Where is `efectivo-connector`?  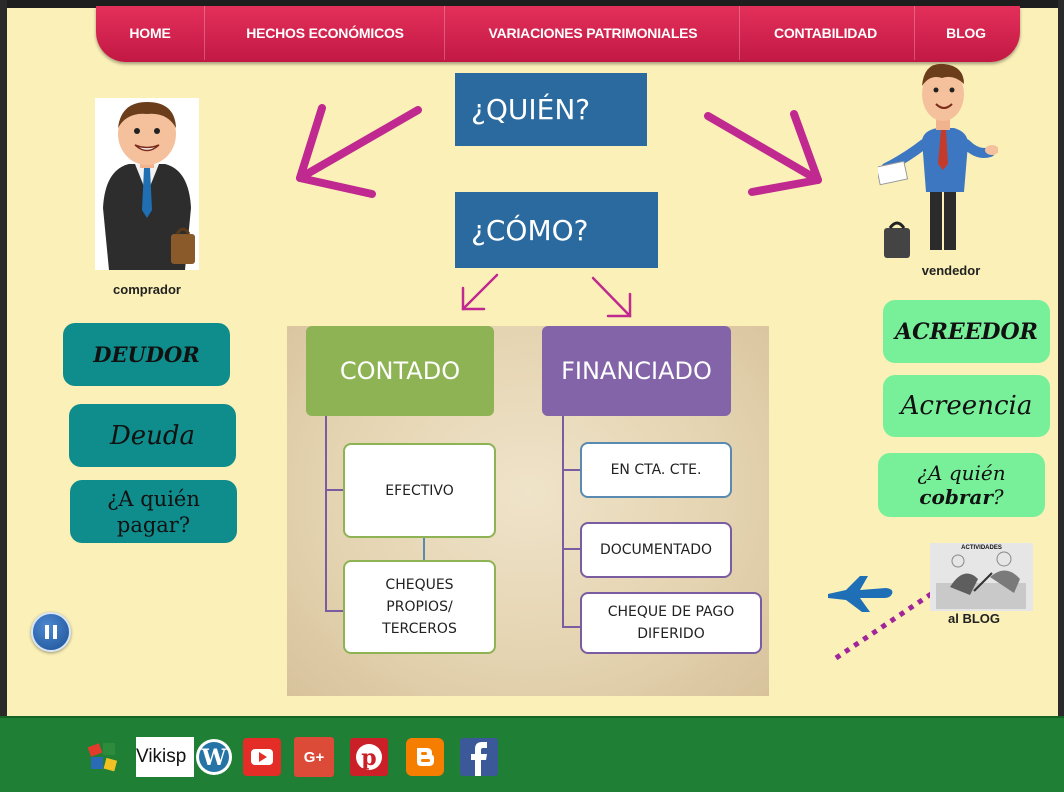
efectivo-connector is located at coordinates (424, 549).